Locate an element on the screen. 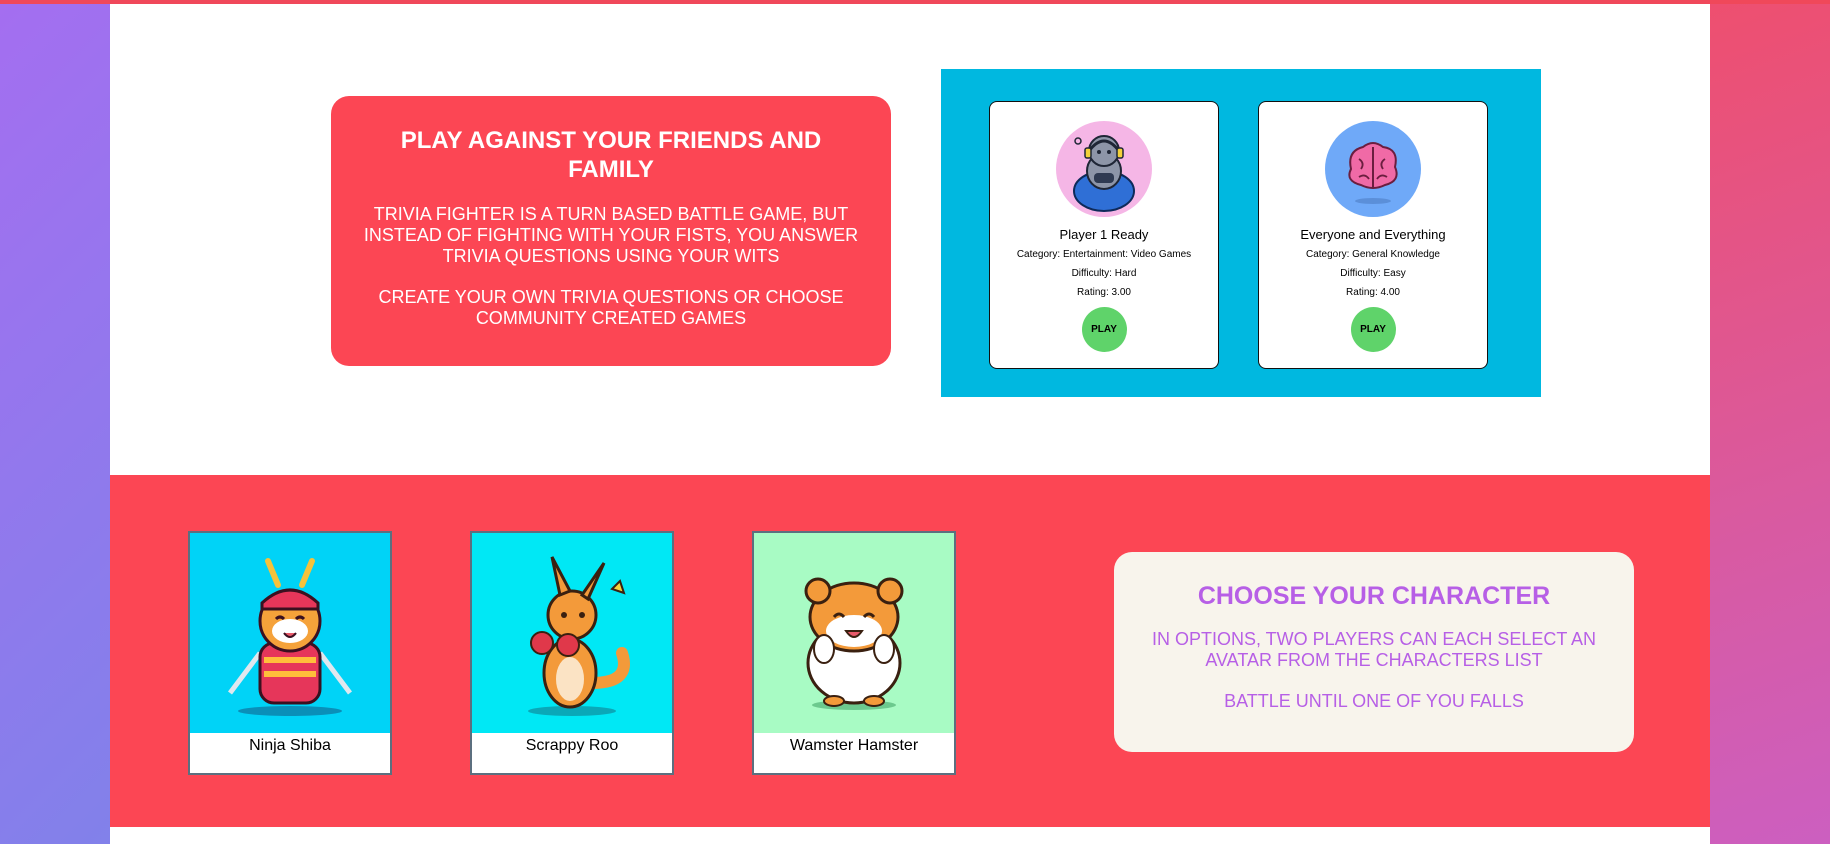  game-title: Player 1 Ready is located at coordinates (1104, 234).